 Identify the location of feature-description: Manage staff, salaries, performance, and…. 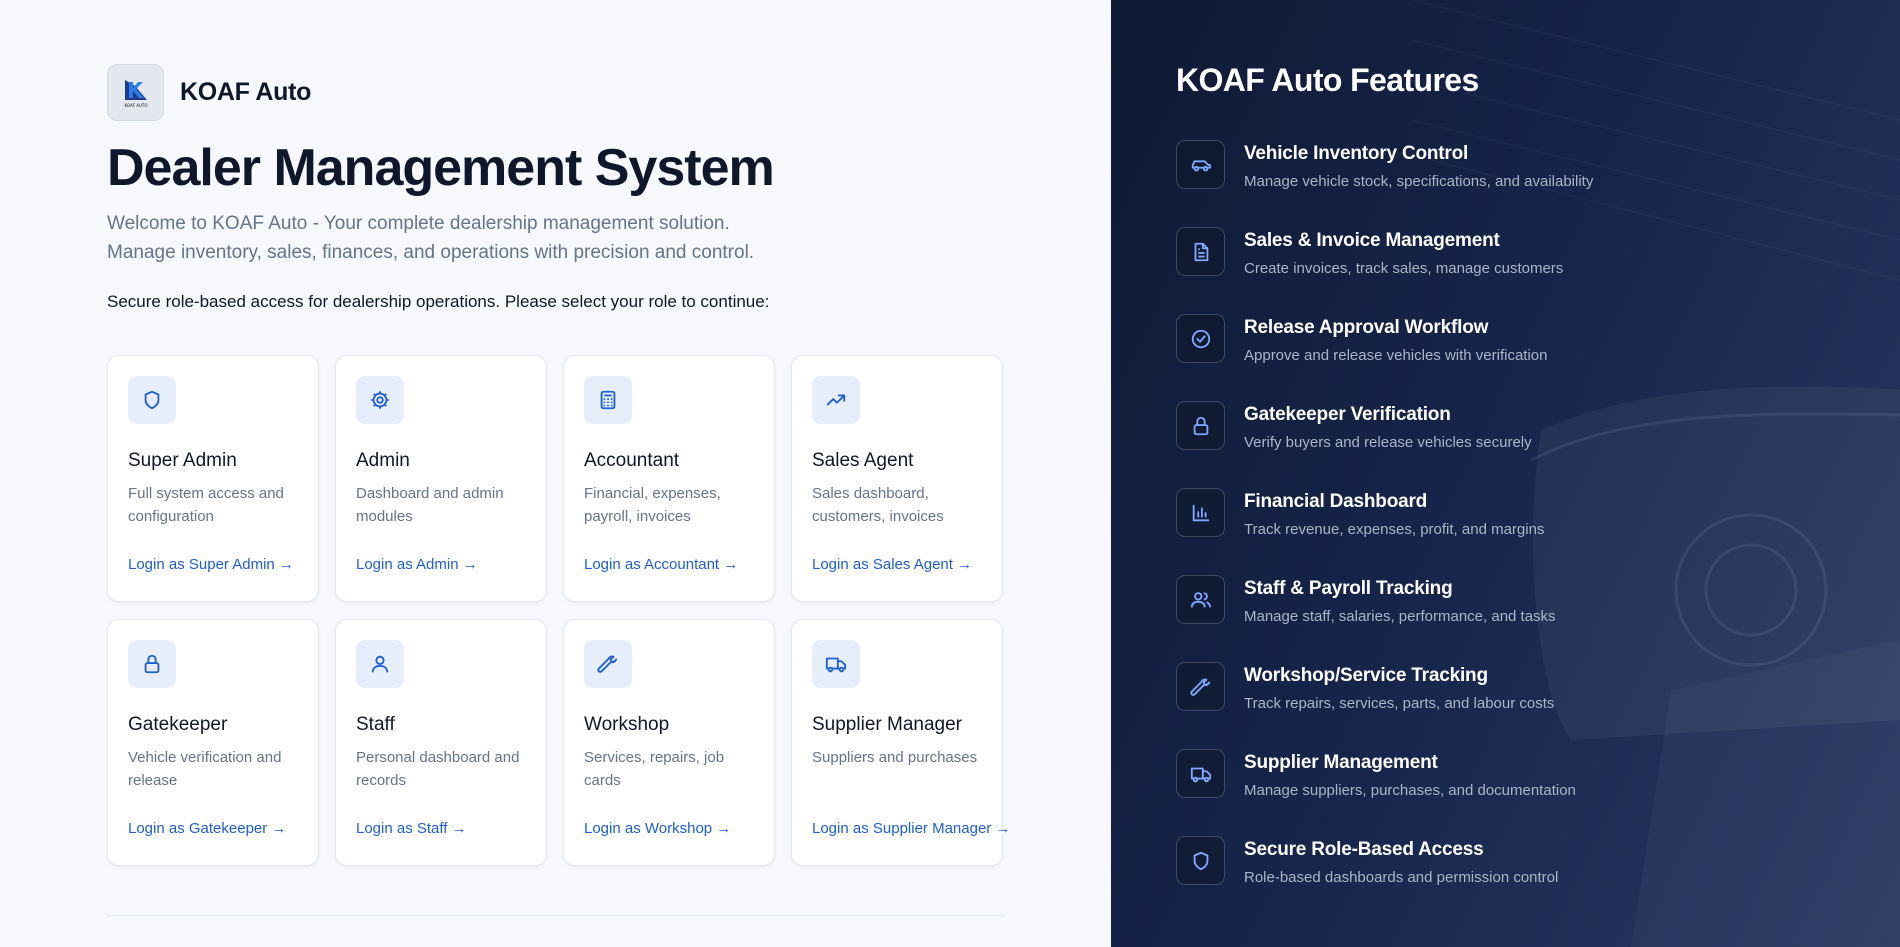
(1400, 616).